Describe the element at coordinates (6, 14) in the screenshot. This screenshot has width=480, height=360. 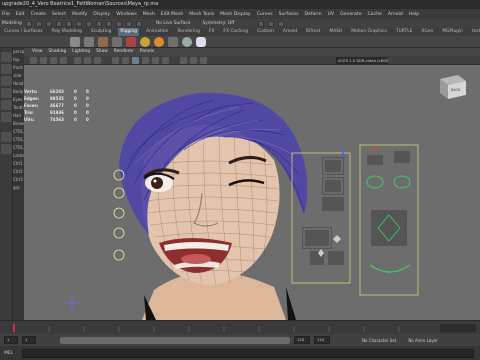
I see `menu-file: File` at that location.